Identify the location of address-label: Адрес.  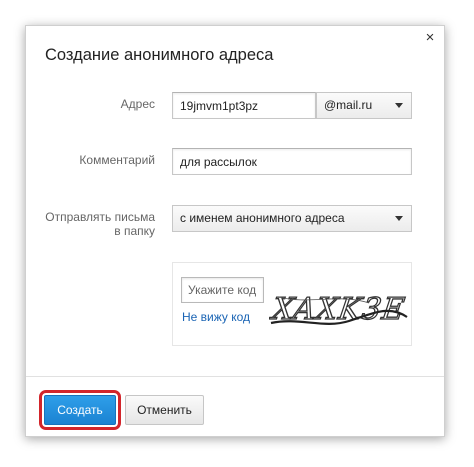
(137, 104).